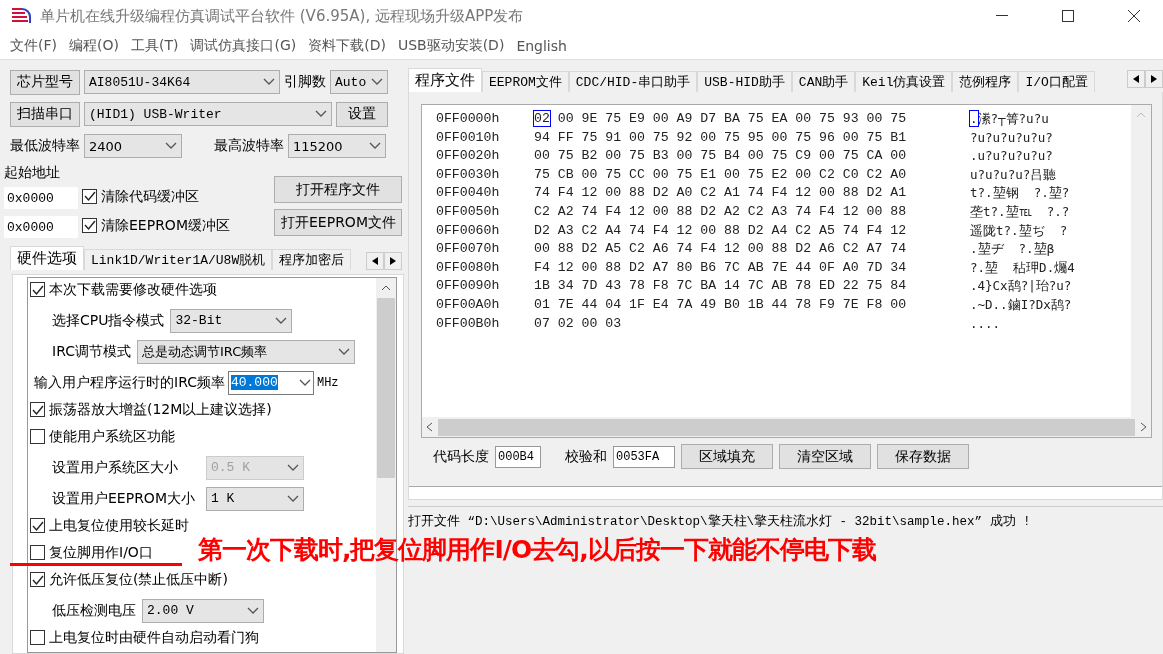  What do you see at coordinates (165, 225) in the screenshot?
I see `checkbox-label: 清除EEPROM缓冲区` at bounding box center [165, 225].